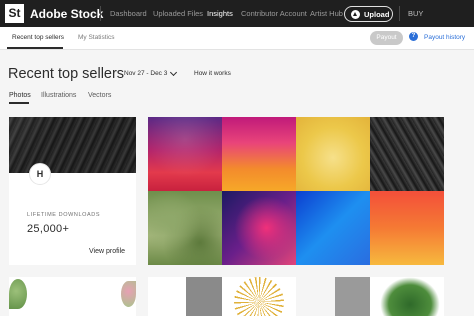 This screenshot has height=316, width=474. I want to click on page-title: Recent top sellers, so click(66, 74).